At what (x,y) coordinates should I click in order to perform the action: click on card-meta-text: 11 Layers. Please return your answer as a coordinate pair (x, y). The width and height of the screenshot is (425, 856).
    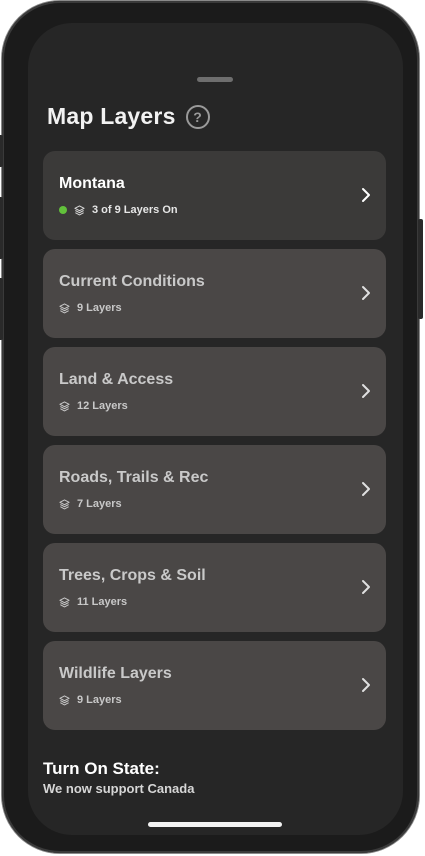
    Looking at the image, I should click on (102, 602).